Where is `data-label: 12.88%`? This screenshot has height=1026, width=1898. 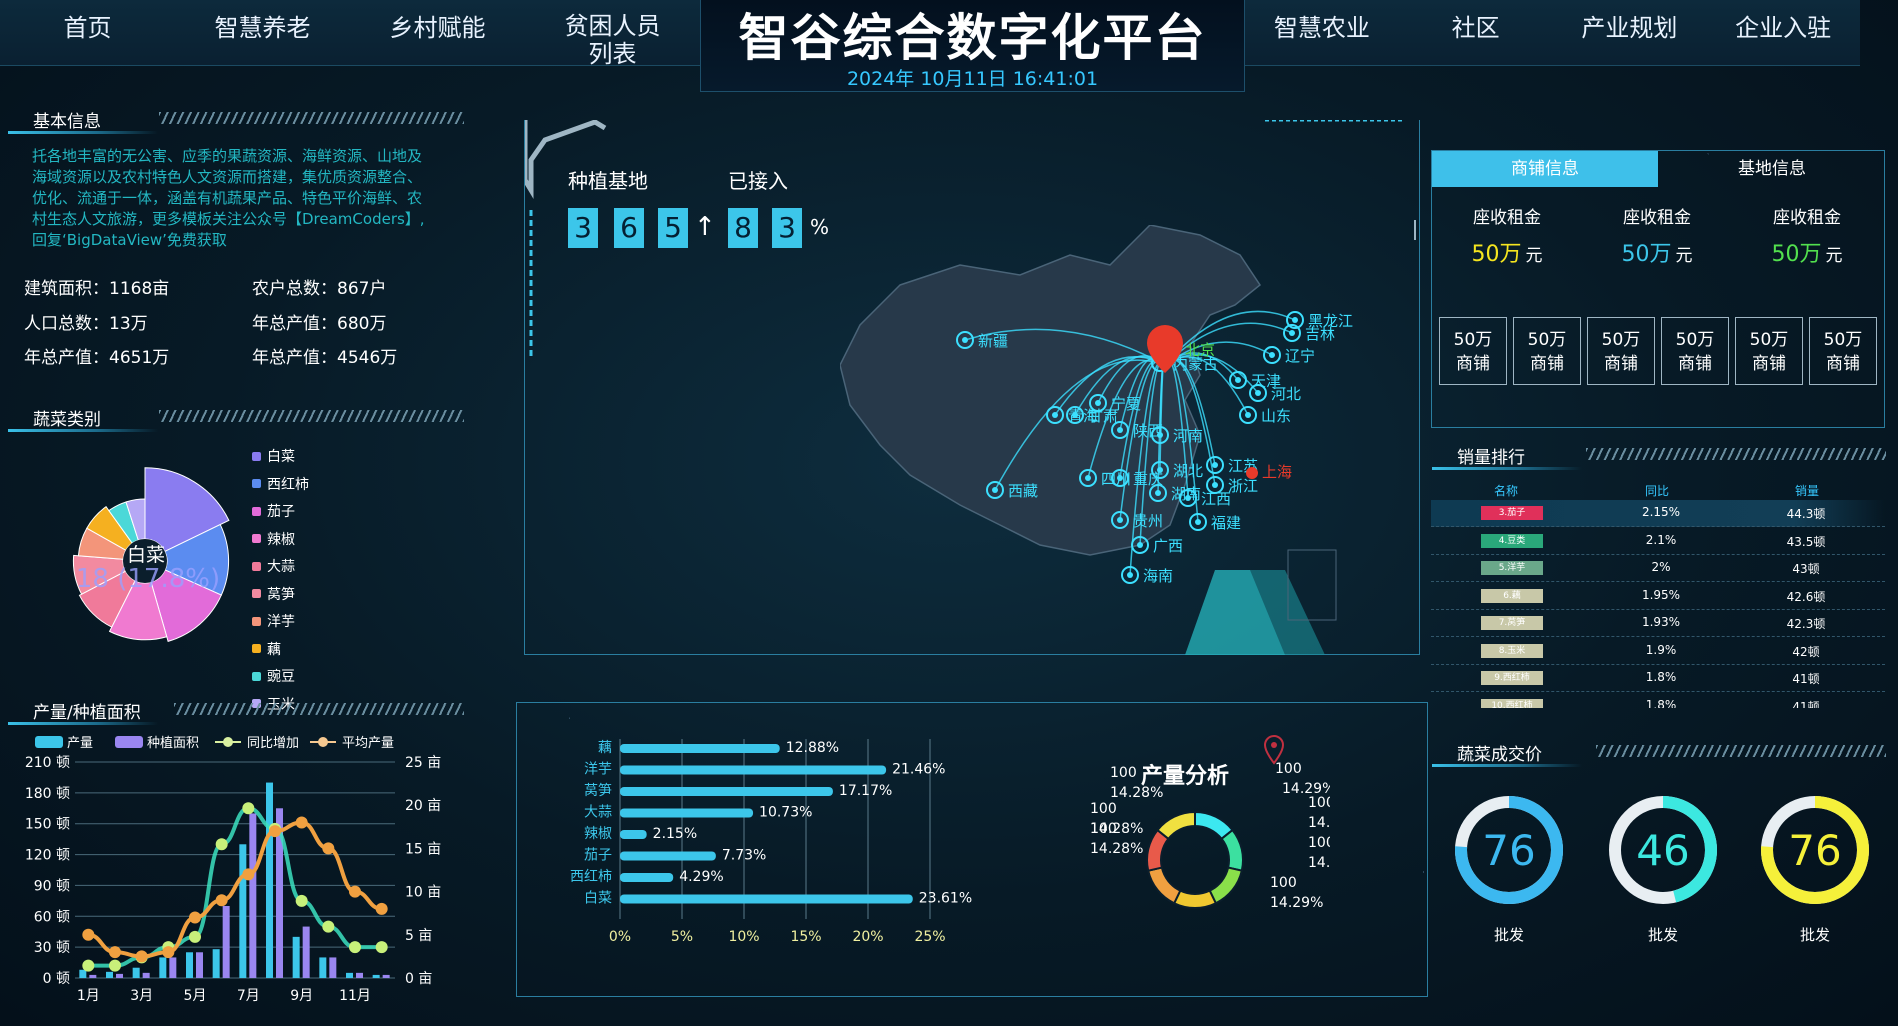 data-label: 12.88% is located at coordinates (812, 748).